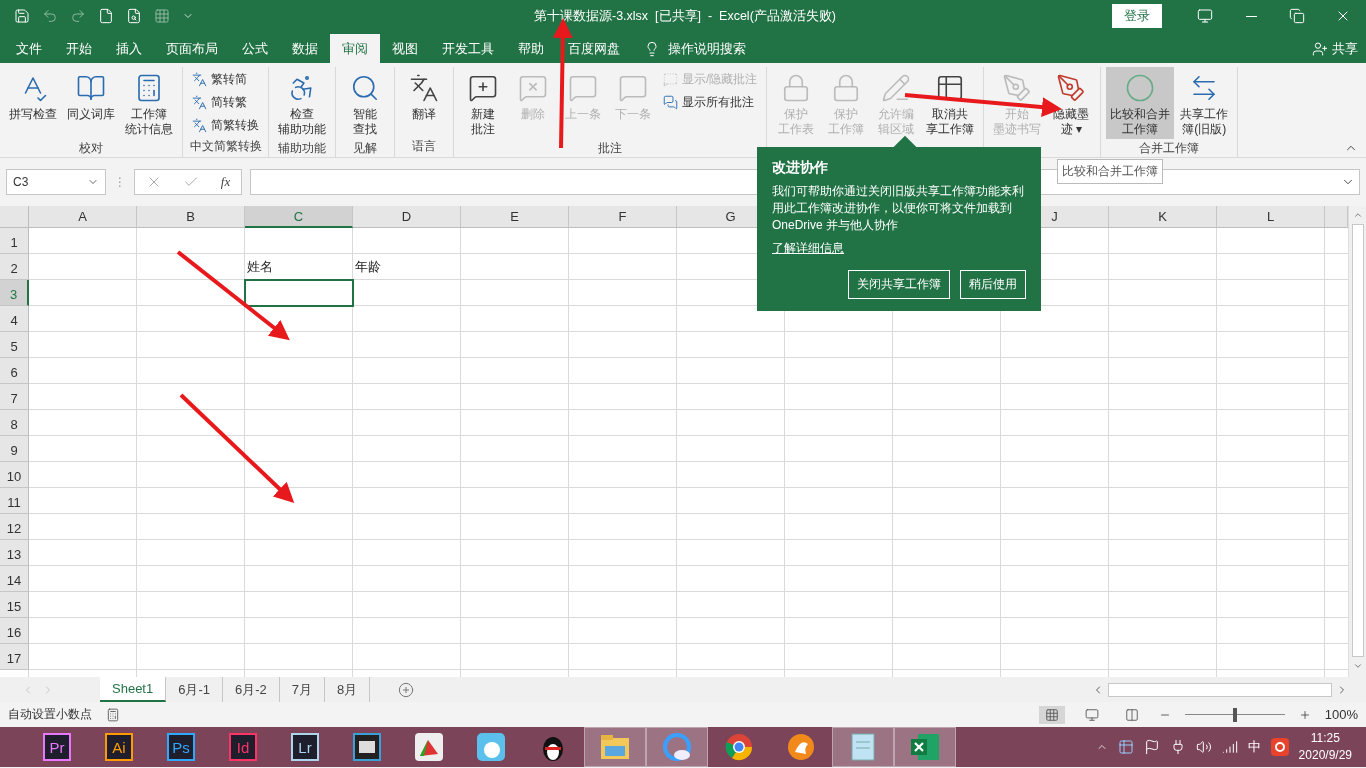  What do you see at coordinates (91, 148) in the screenshot?
I see `group-label: 校对` at bounding box center [91, 148].